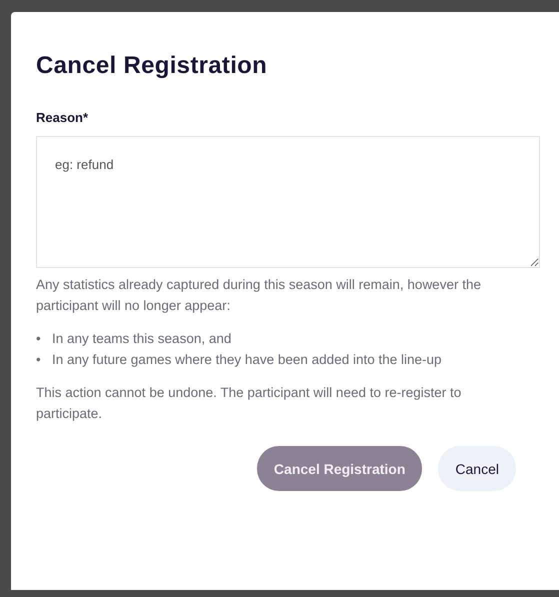 This screenshot has height=597, width=559. Describe the element at coordinates (249, 403) in the screenshot. I see `warning-text: This action cannot be undone. The participant will need to re-register to participate.` at that location.